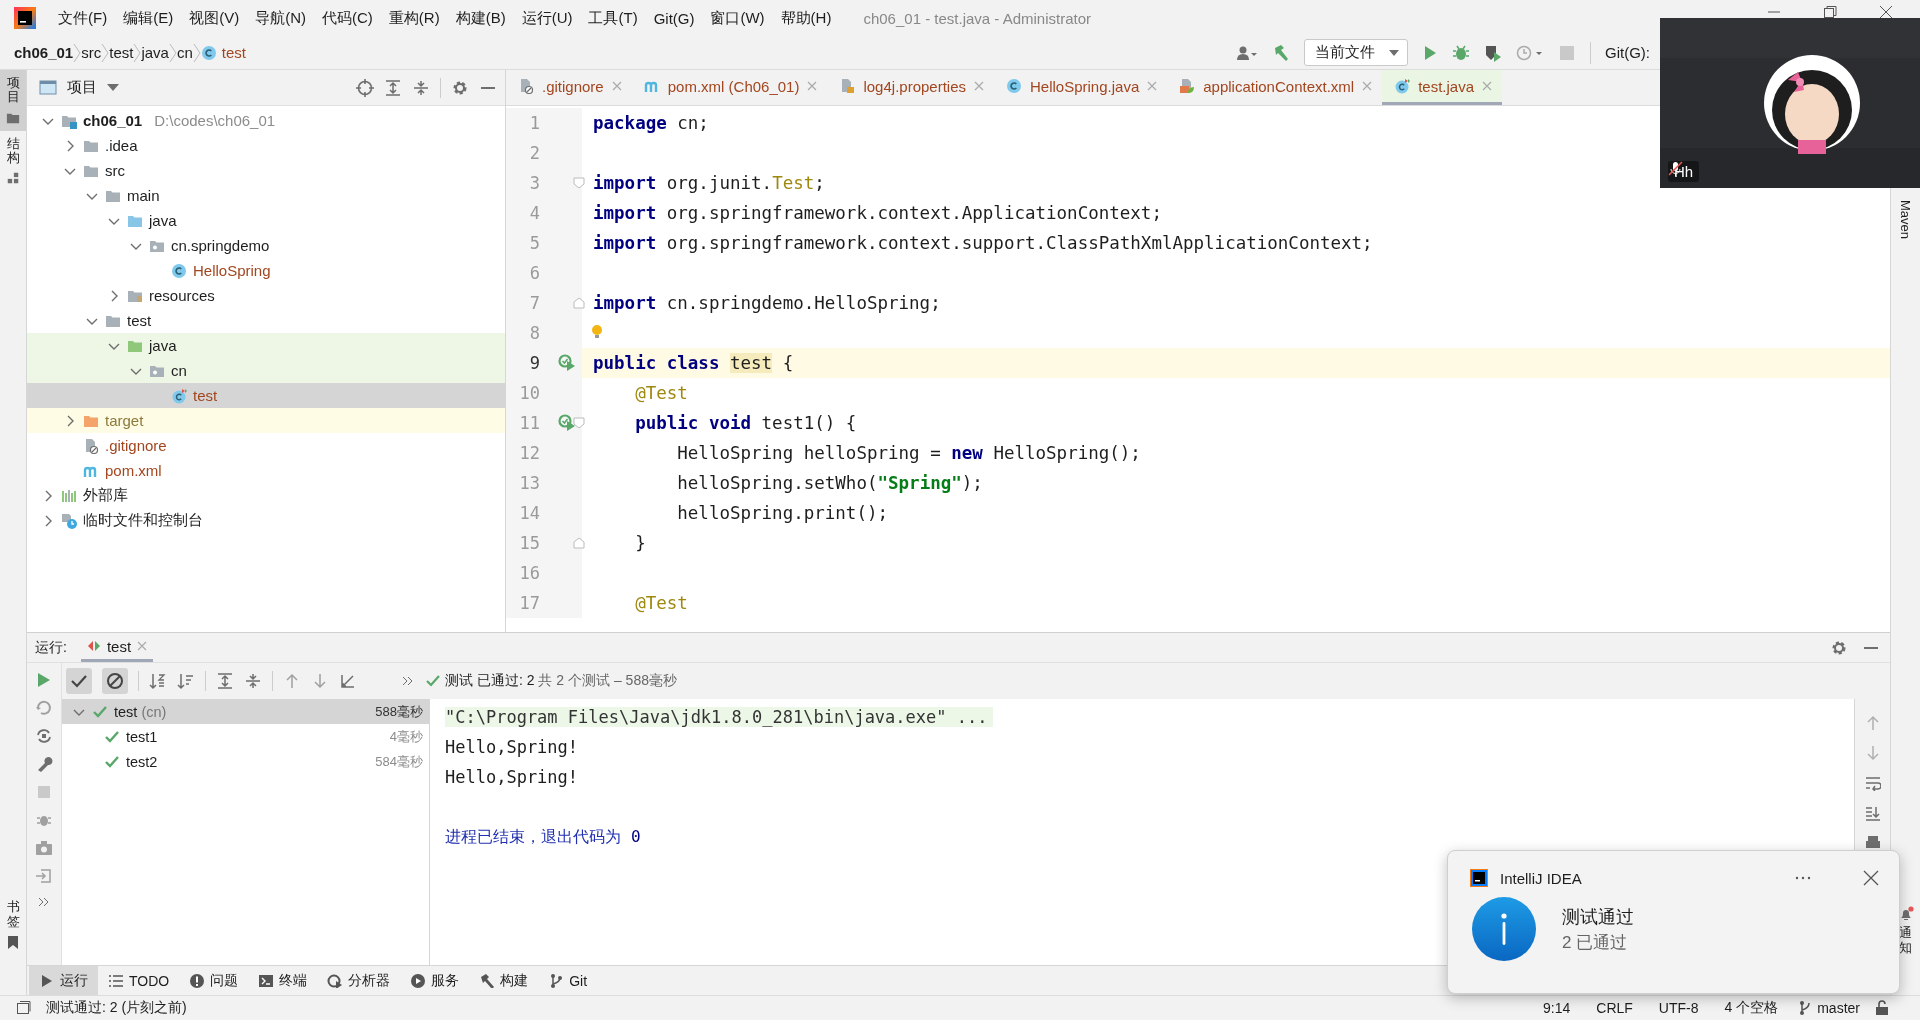 The width and height of the screenshot is (1920, 1020). What do you see at coordinates (1557, 1008) in the screenshot?
I see `status-item: 9:14` at bounding box center [1557, 1008].